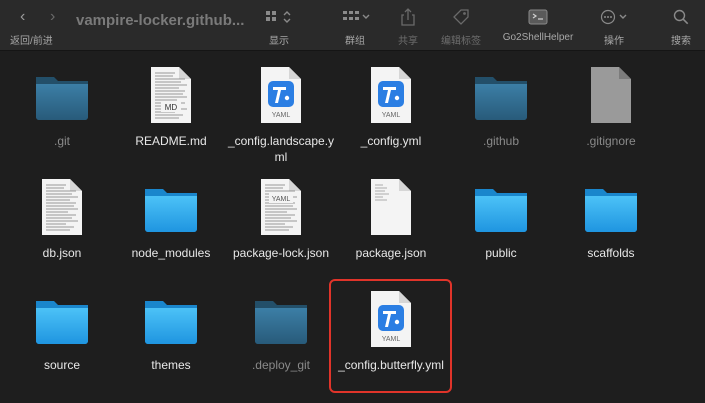  I want to click on view-button: 显示, so click(279, 26).